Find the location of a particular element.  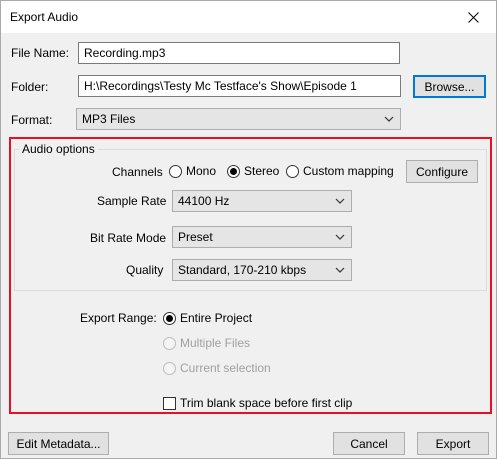

close-icon is located at coordinates (473, 17).